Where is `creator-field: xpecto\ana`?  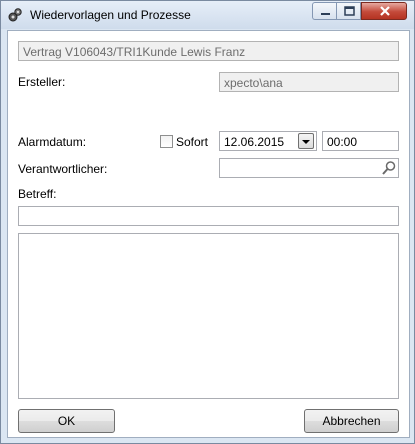
creator-field: xpecto\ana is located at coordinates (309, 82).